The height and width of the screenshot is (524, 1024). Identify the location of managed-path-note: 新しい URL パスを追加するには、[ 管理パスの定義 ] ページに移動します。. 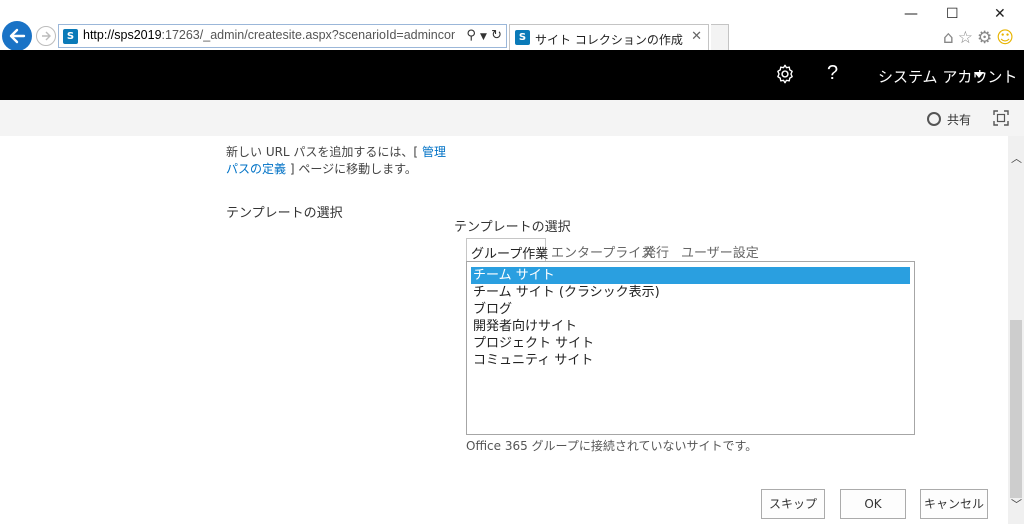
(336, 161).